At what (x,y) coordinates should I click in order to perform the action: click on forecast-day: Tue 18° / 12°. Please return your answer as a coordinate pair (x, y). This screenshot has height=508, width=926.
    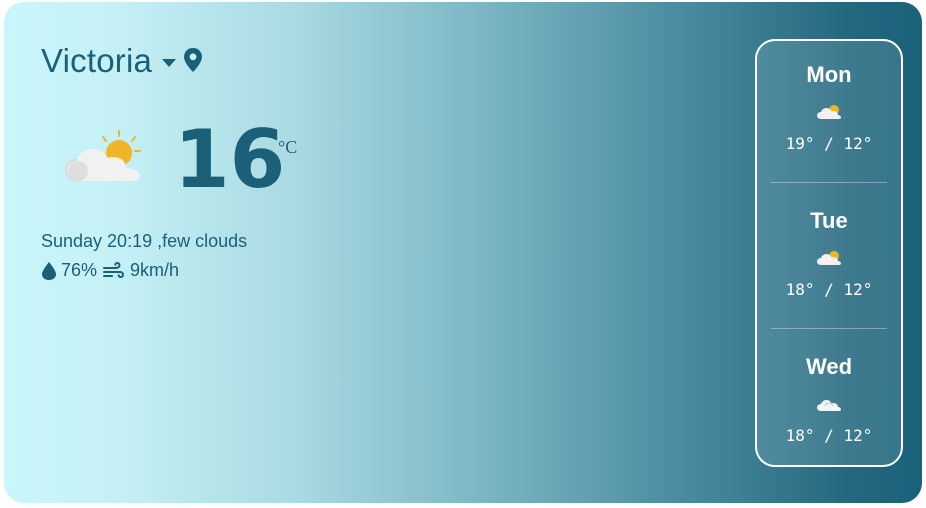
    Looking at the image, I should click on (829, 268).